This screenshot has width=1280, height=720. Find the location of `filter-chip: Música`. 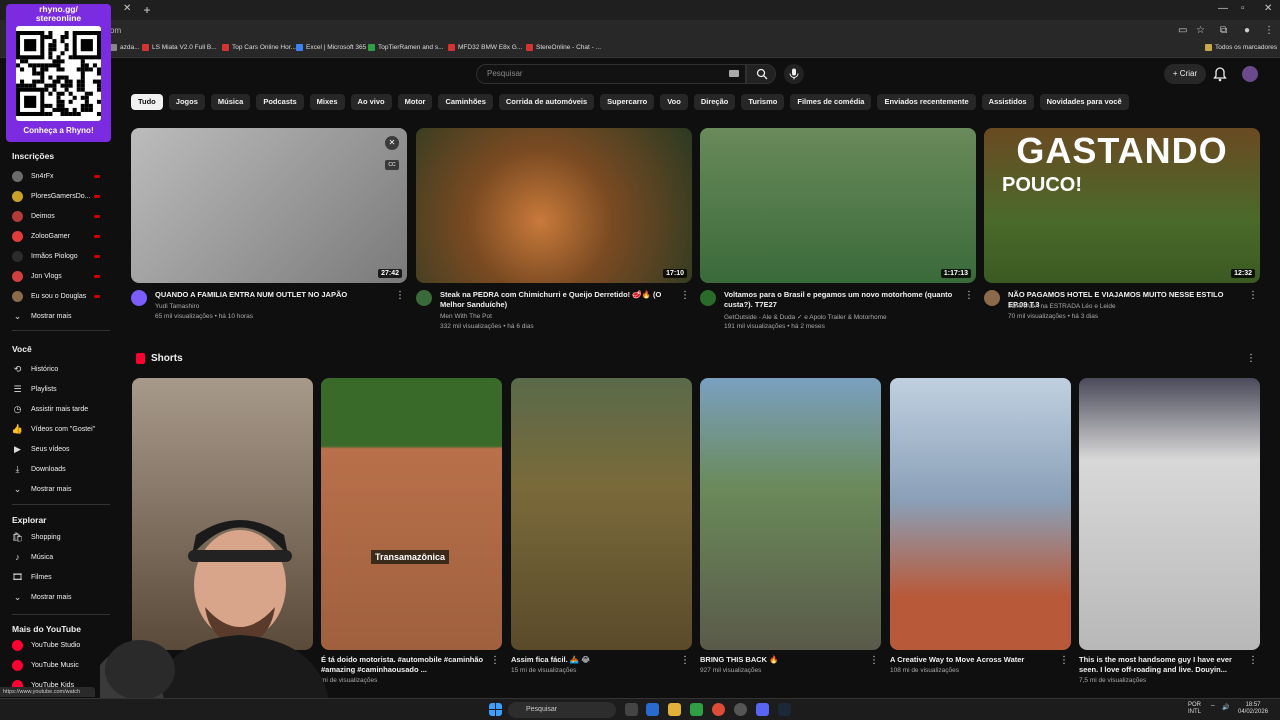

filter-chip: Música is located at coordinates (230, 102).